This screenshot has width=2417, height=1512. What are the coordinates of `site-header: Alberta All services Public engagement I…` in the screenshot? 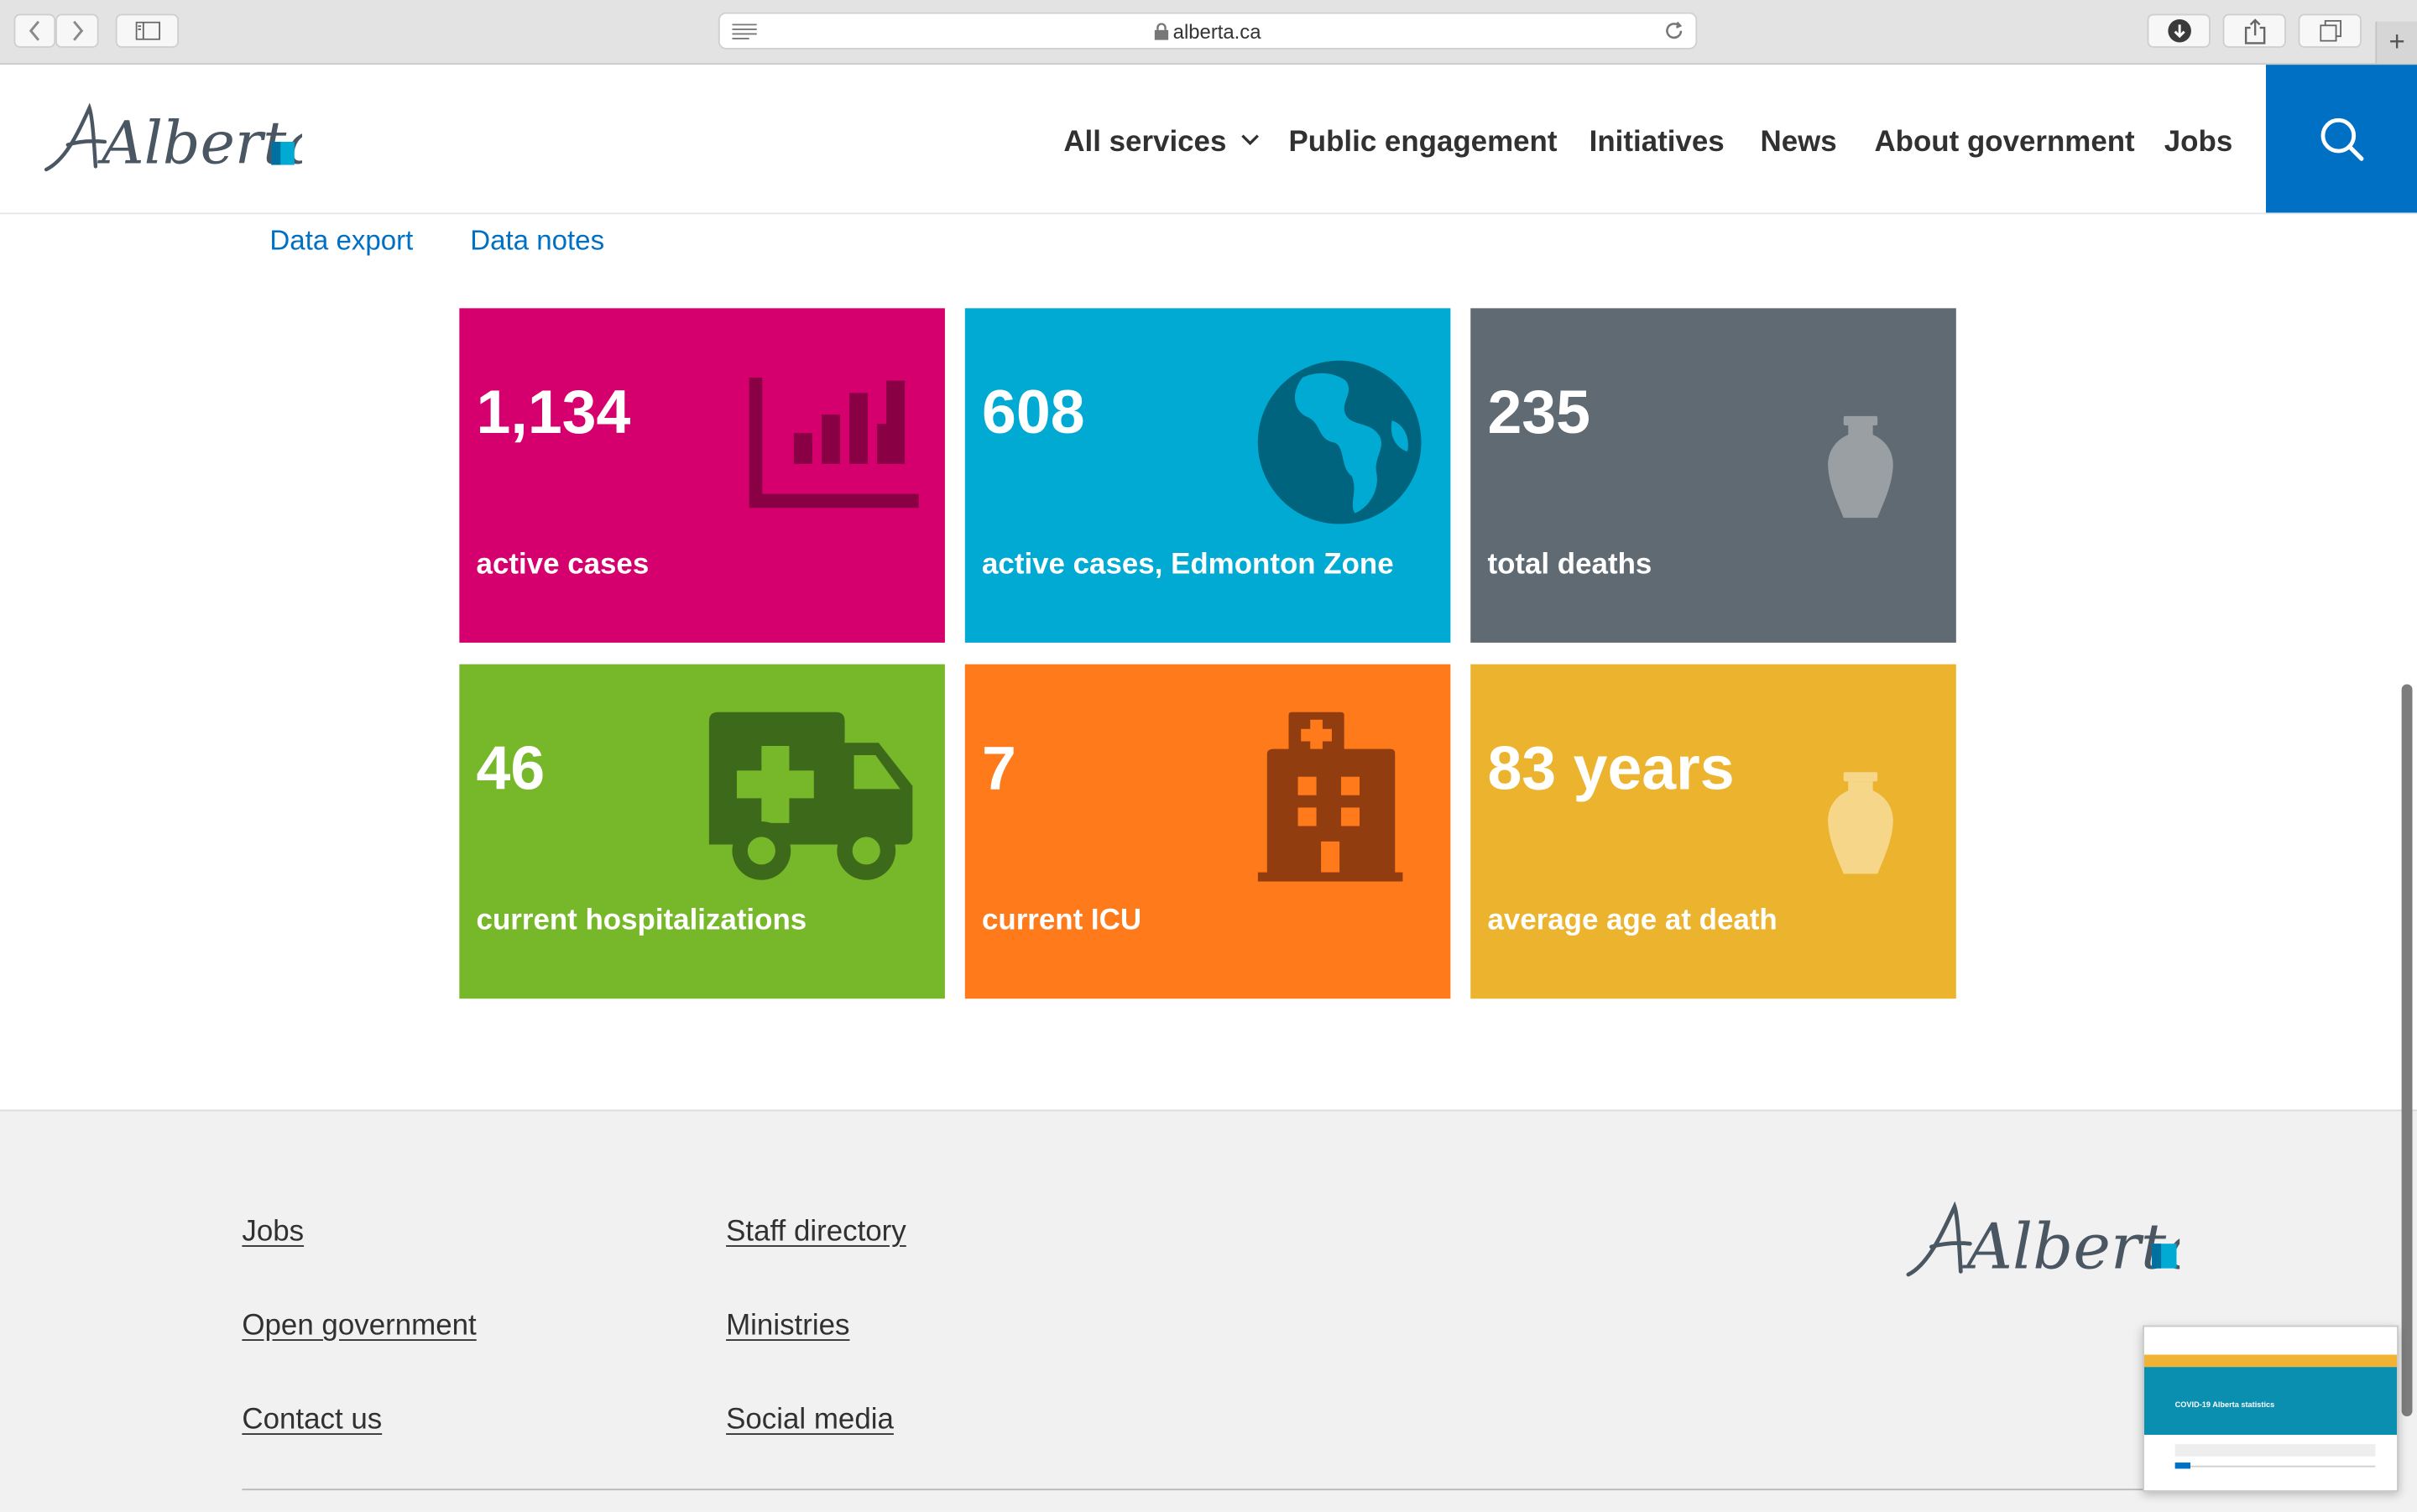 It's located at (1208, 140).